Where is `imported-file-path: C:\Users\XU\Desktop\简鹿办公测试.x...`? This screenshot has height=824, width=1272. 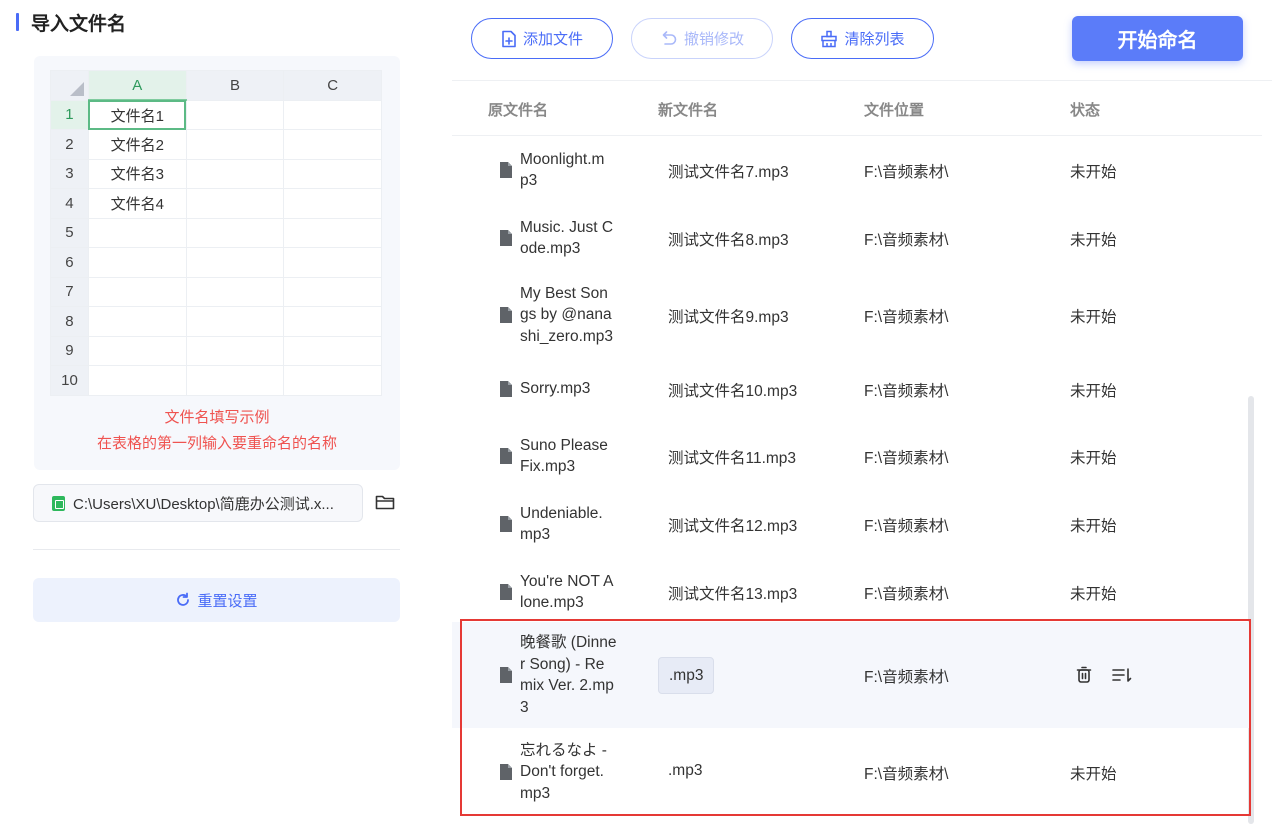 imported-file-path: C:\Users\XU\Desktop\简鹿办公测试.x... is located at coordinates (198, 503).